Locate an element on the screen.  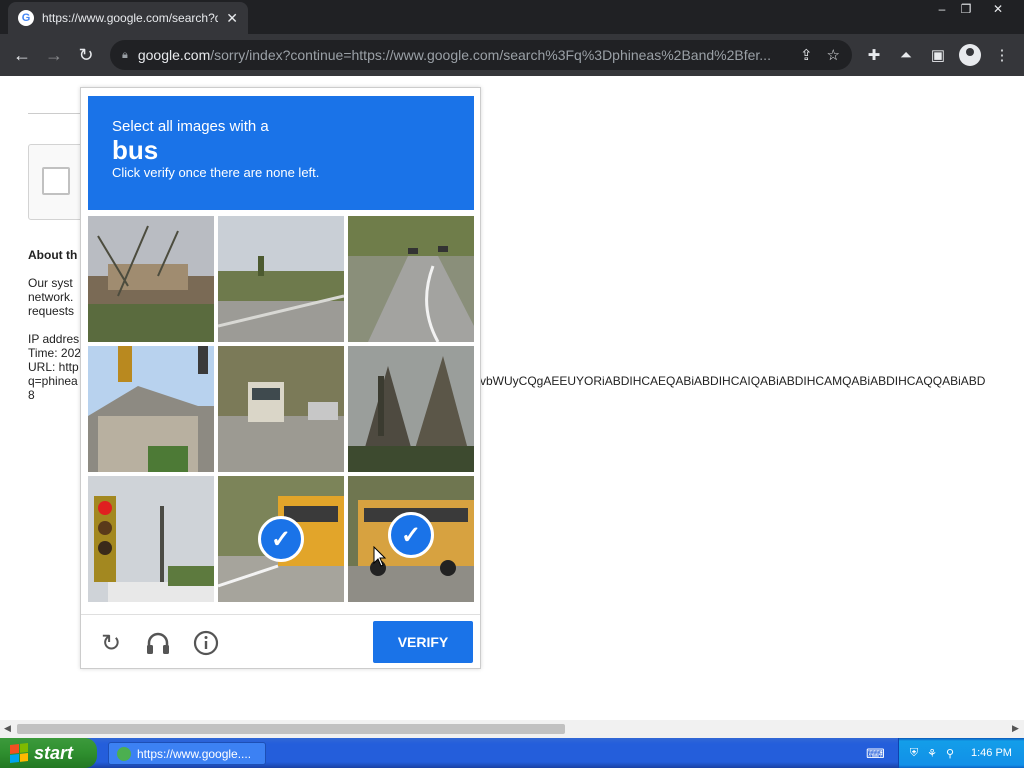
headphones-icon is located at coordinates (158, 643).